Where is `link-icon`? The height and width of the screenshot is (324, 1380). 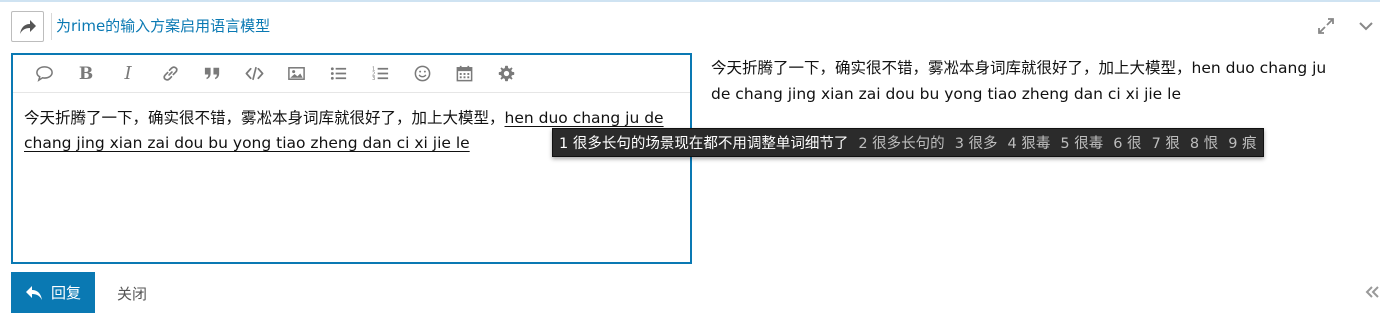 link-icon is located at coordinates (170, 73).